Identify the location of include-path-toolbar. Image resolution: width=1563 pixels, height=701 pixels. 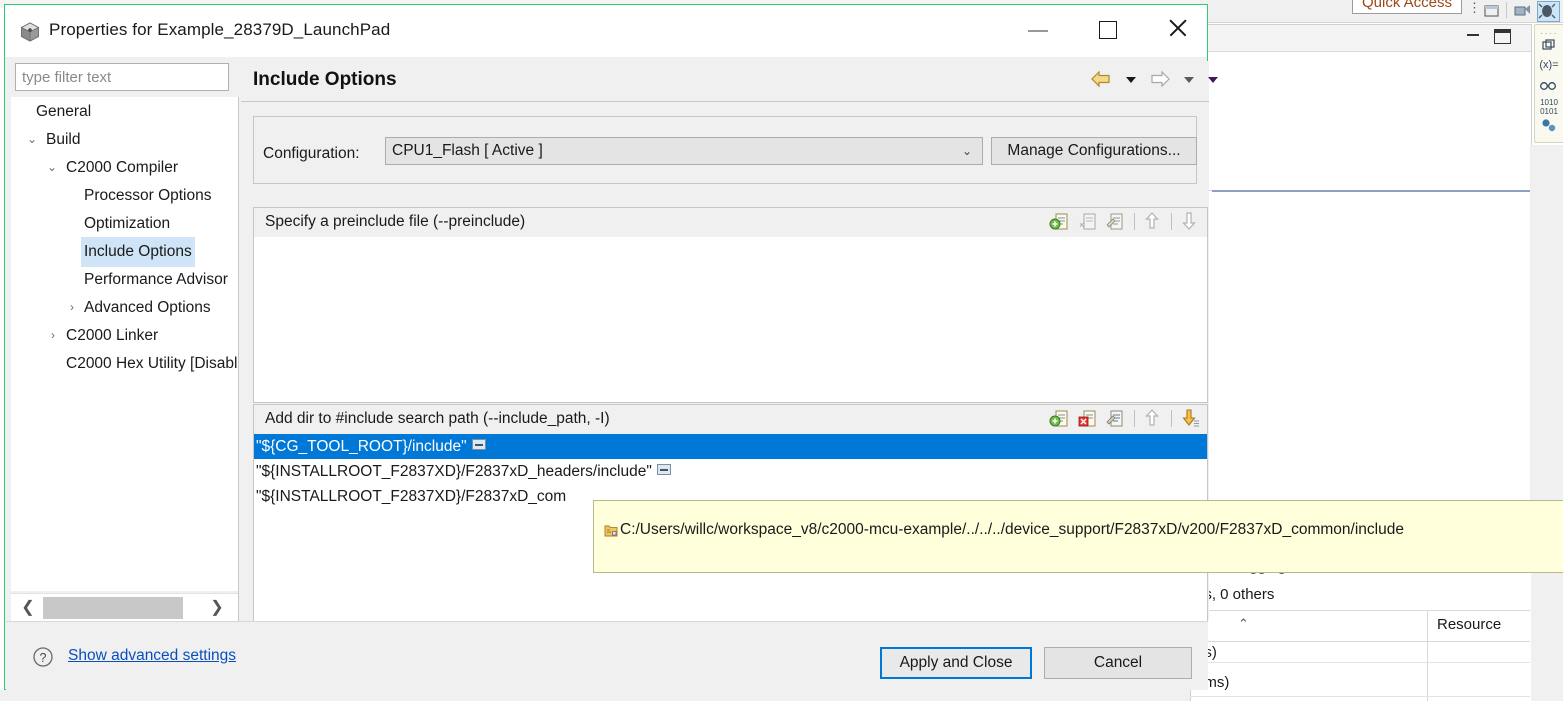
(1125, 419).